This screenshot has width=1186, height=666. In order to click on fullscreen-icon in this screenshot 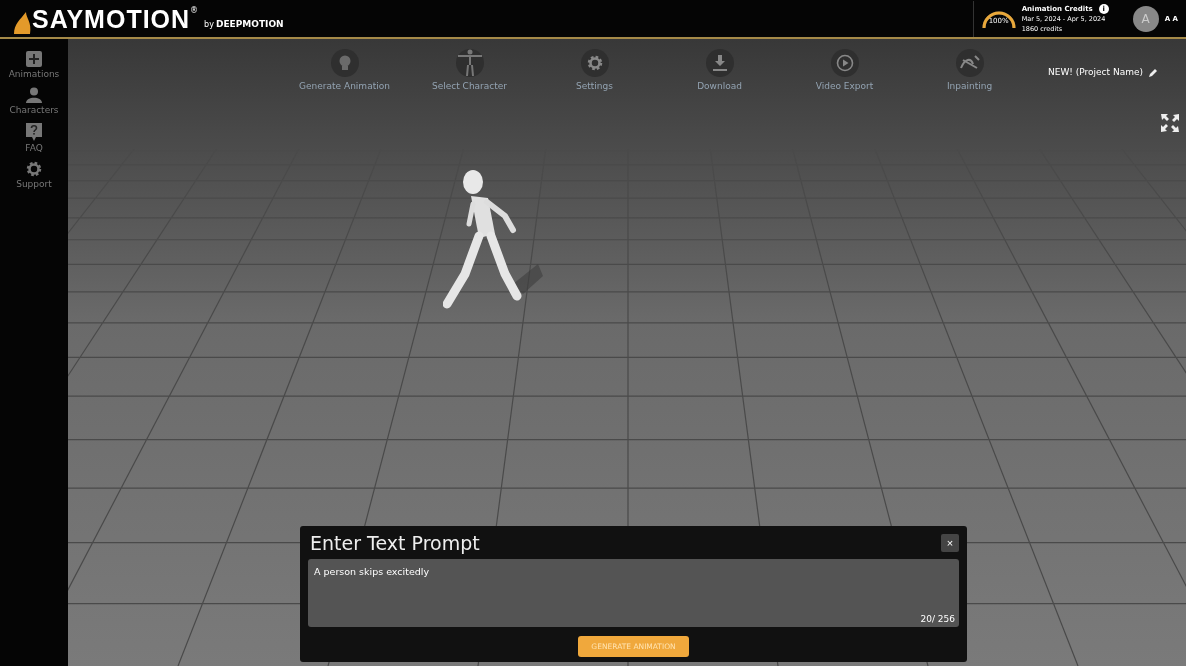, I will do `click(1170, 123)`.